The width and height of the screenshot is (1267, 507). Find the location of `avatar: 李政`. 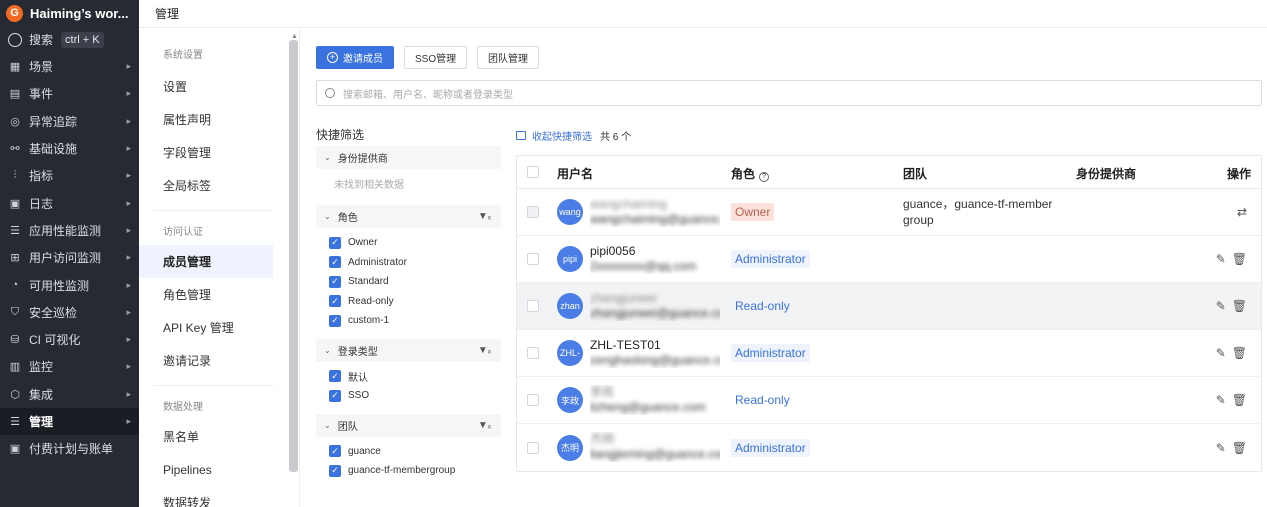

avatar: 李政 is located at coordinates (570, 400).